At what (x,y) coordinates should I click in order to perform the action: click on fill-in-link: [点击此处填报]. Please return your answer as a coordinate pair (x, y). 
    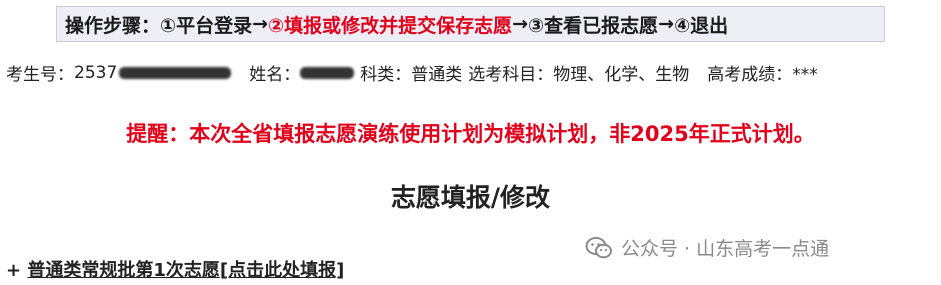
    Looking at the image, I should click on (282, 270).